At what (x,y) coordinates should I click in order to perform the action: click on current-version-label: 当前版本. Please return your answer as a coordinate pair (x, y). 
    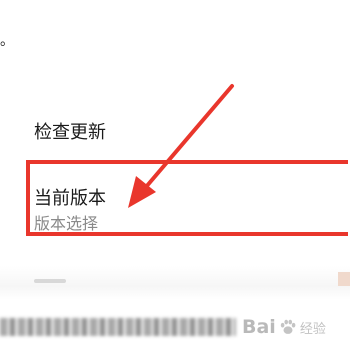
    Looking at the image, I should click on (70, 198).